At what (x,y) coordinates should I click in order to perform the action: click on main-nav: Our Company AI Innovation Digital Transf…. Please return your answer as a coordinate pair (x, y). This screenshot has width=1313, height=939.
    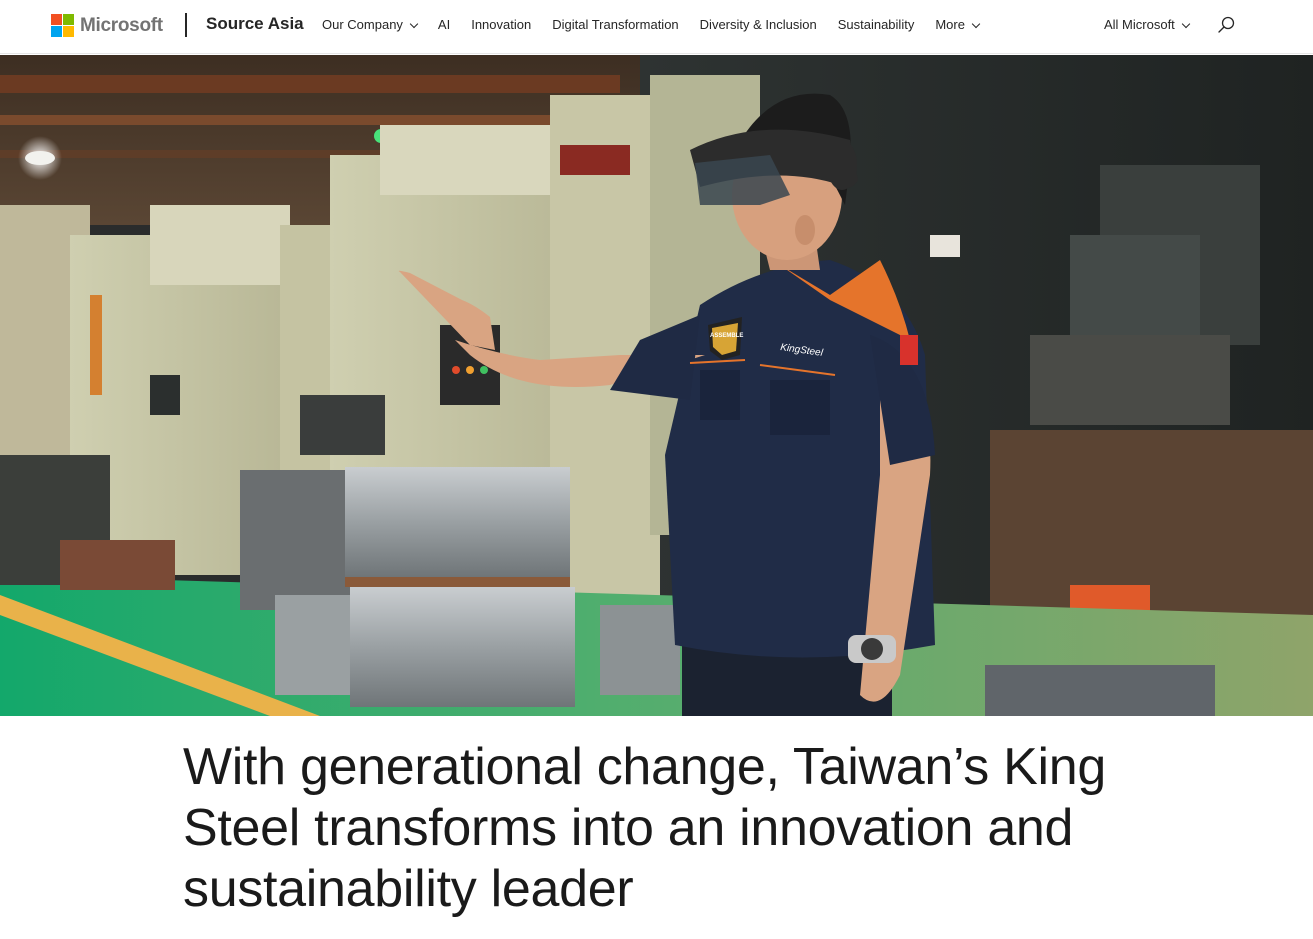
    Looking at the image, I should click on (661, 25).